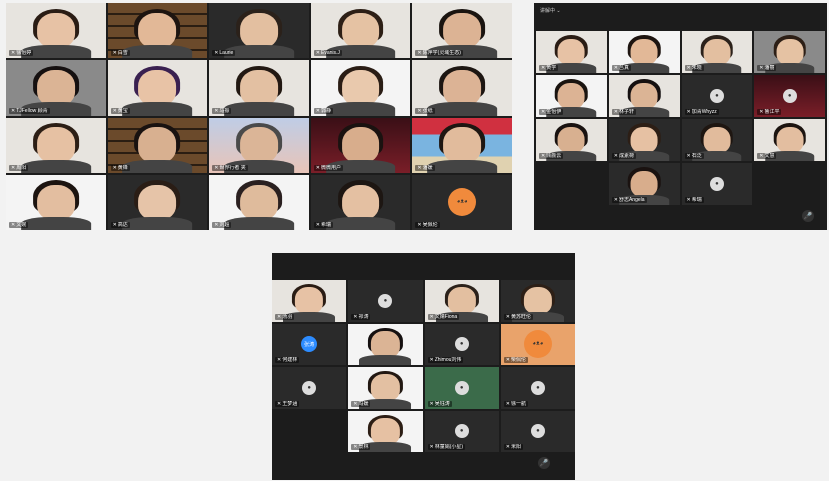  I want to click on participant-tile: ✕Laurie, so click(259, 31).